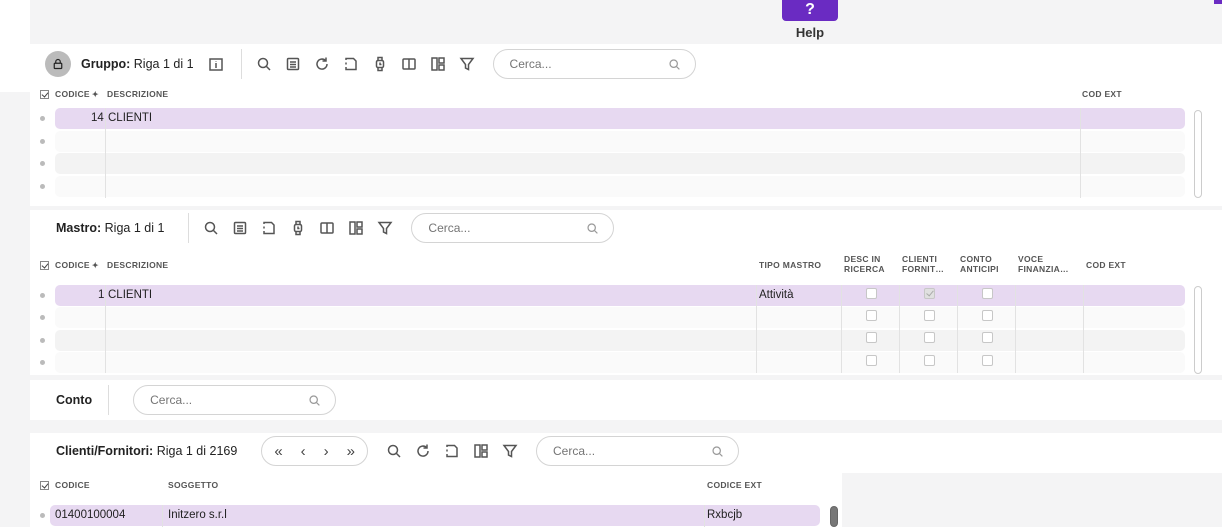 The height and width of the screenshot is (527, 1222). I want to click on clienti-scrollbar, so click(834, 516).